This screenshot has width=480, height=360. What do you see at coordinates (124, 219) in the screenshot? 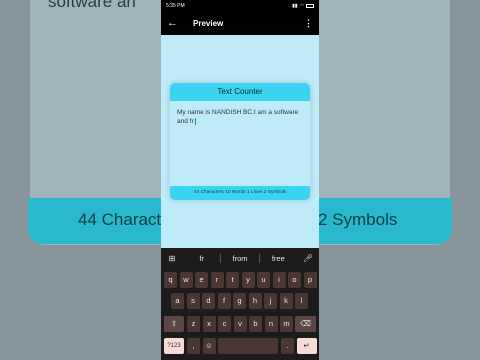
I see `background-stats-left: 44 Characte` at bounding box center [124, 219].